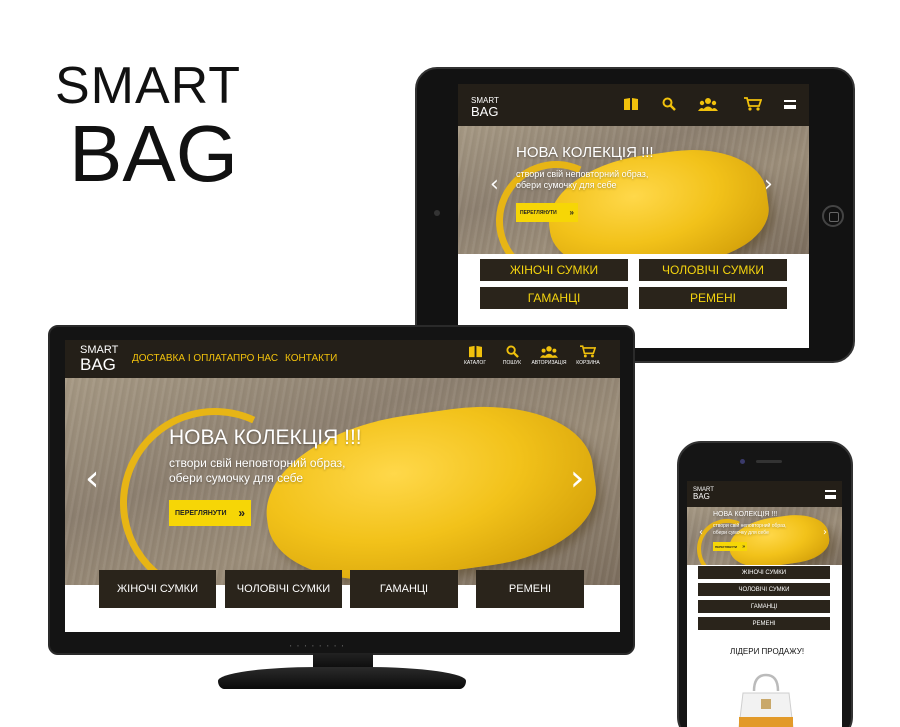 The height and width of the screenshot is (727, 900). I want to click on catalog-nav: КАТАЛОГ, so click(475, 355).